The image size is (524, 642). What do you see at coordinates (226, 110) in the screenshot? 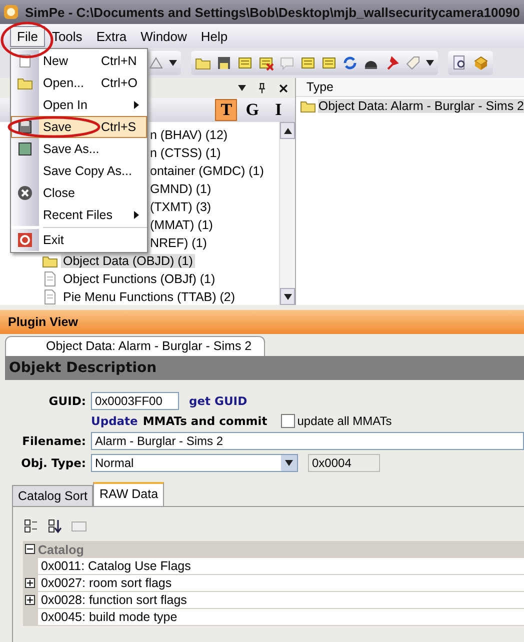
I see `view-tab: T` at bounding box center [226, 110].